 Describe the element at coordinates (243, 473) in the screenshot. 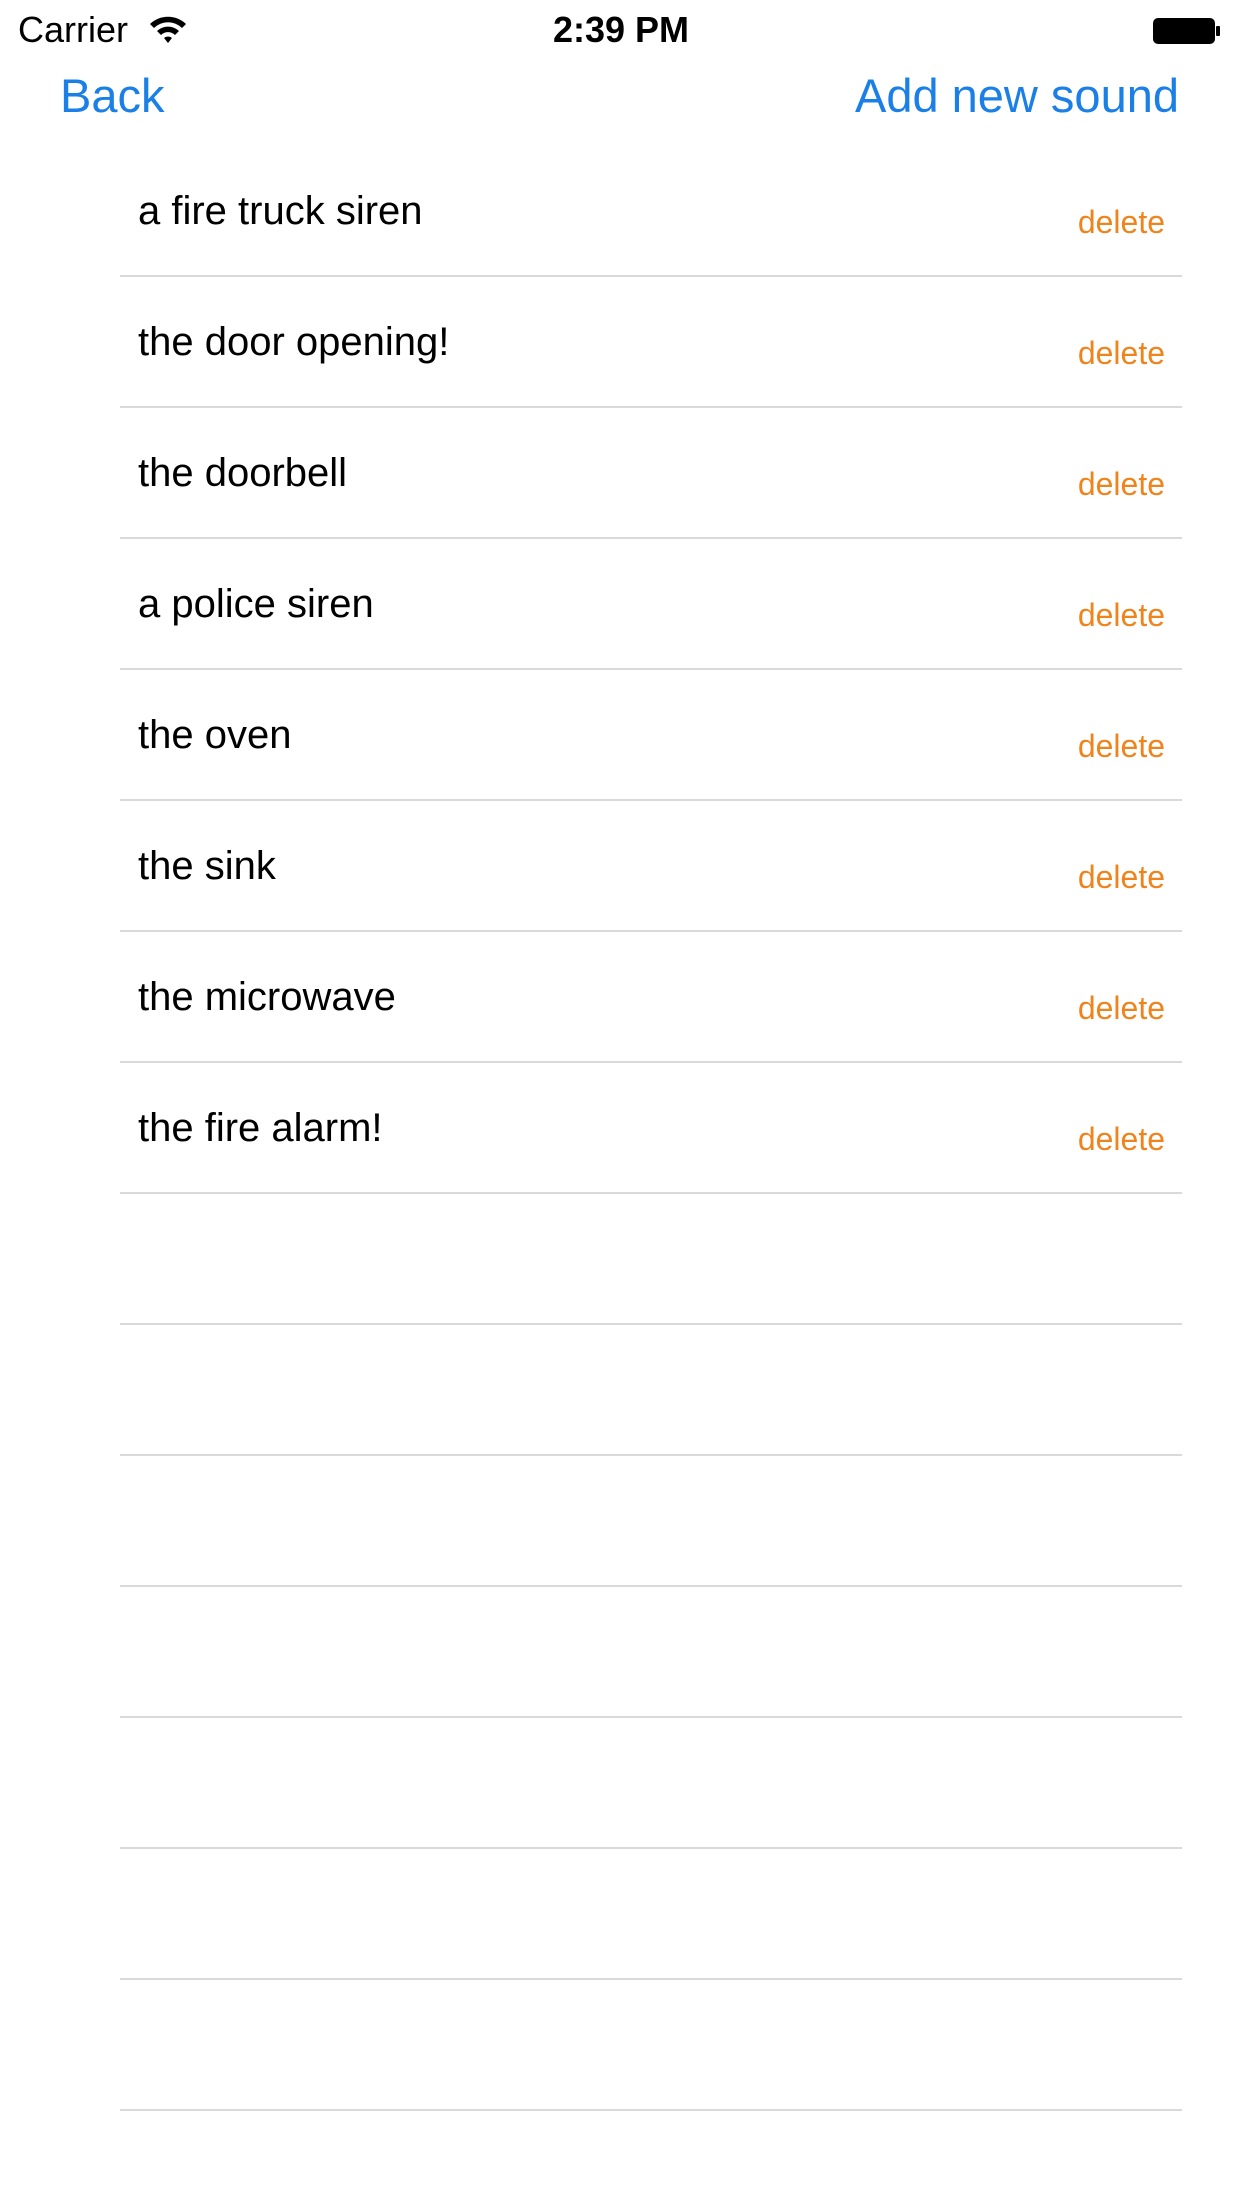

I see `sound-label: the doorbell` at that location.